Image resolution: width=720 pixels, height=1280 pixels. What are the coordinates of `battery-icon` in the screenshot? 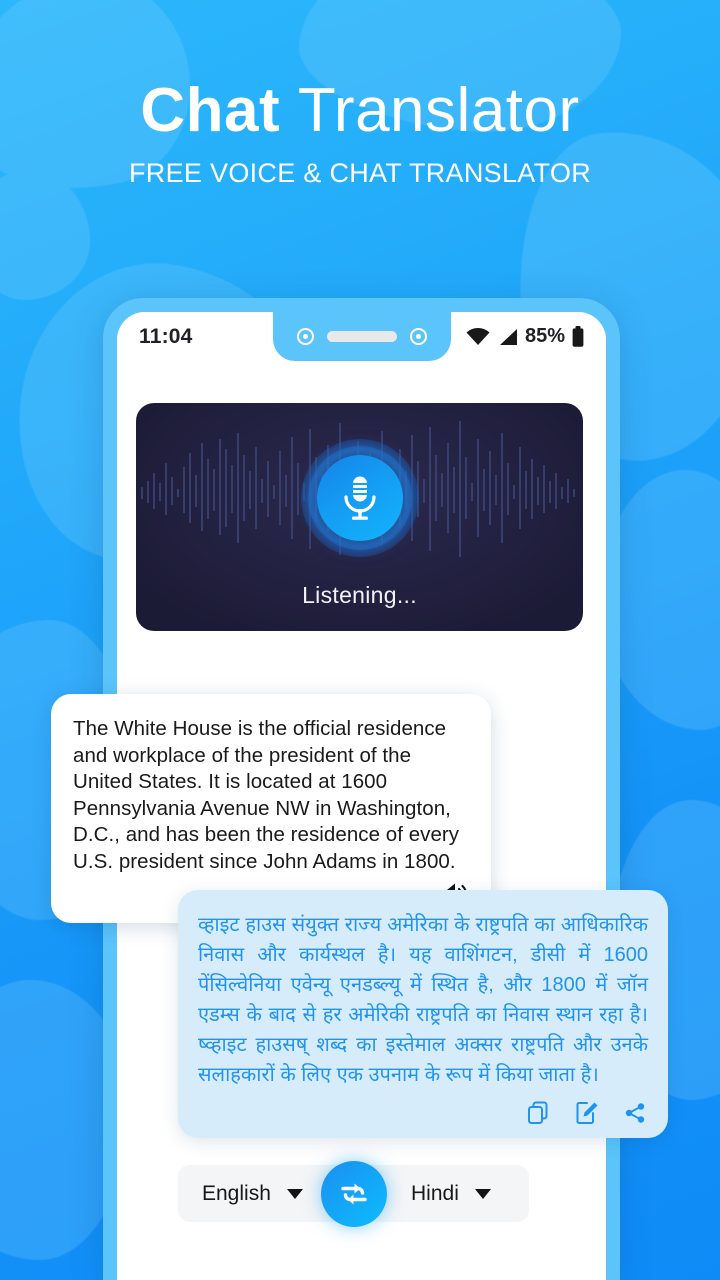 It's located at (578, 336).